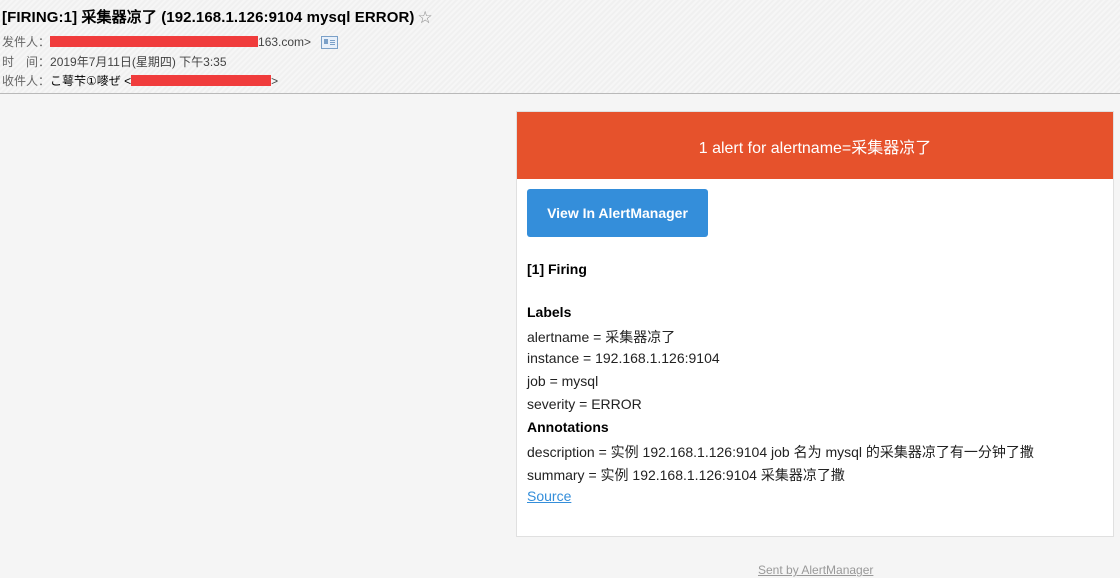 The width and height of the screenshot is (1120, 578). I want to click on contact-card-icon, so click(330, 43).